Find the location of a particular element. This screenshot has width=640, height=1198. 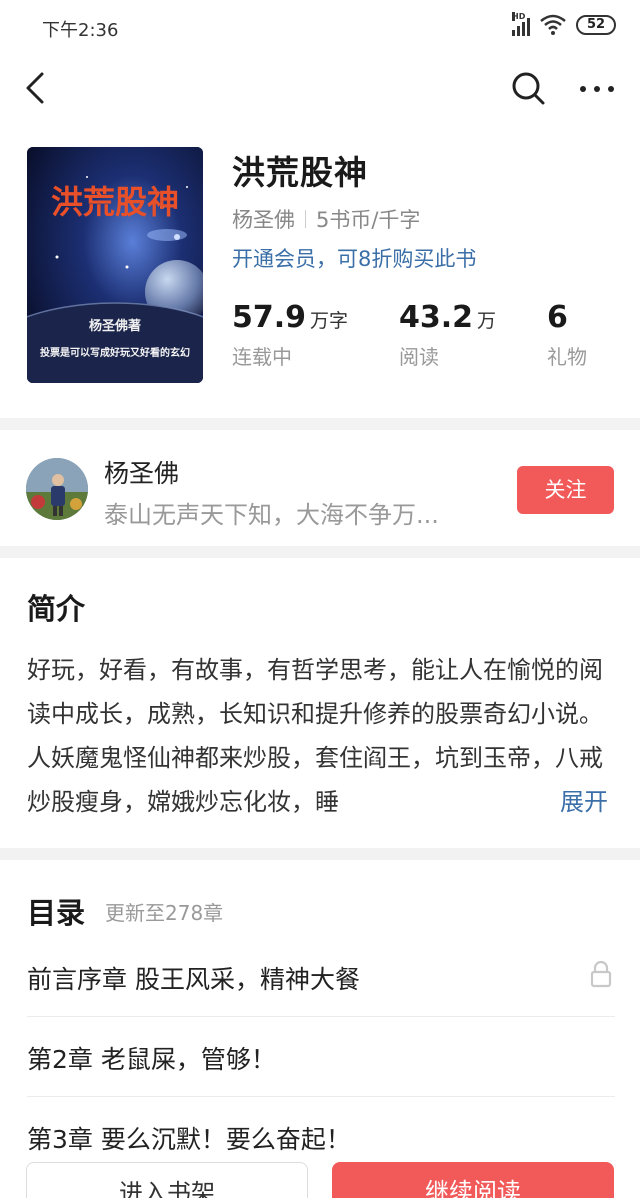

stat-reads: 43.2 万 阅读 is located at coordinates (447, 335).